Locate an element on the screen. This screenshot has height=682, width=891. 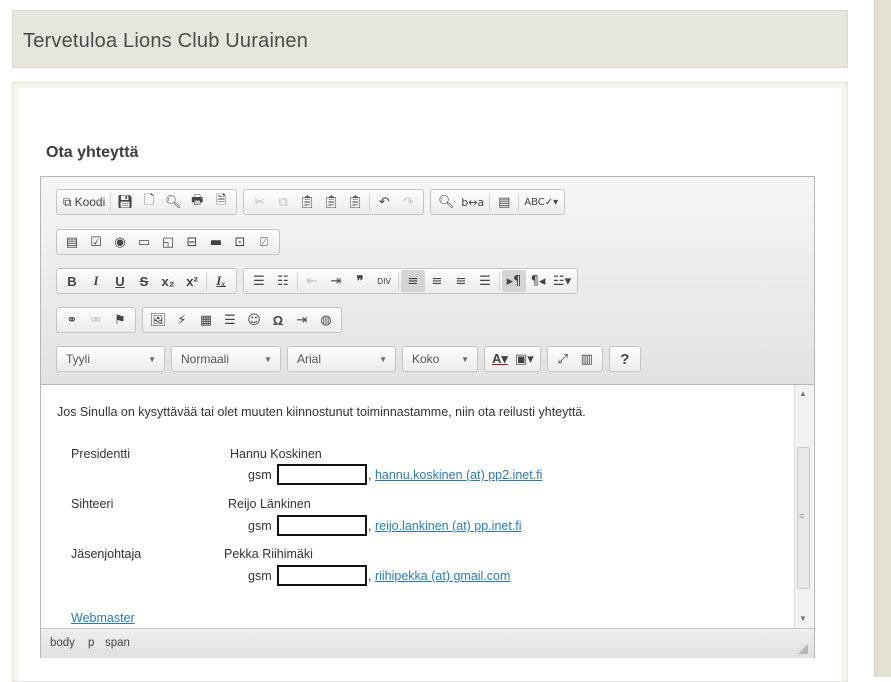
preview-button: 🔍︎ is located at coordinates (173, 202).